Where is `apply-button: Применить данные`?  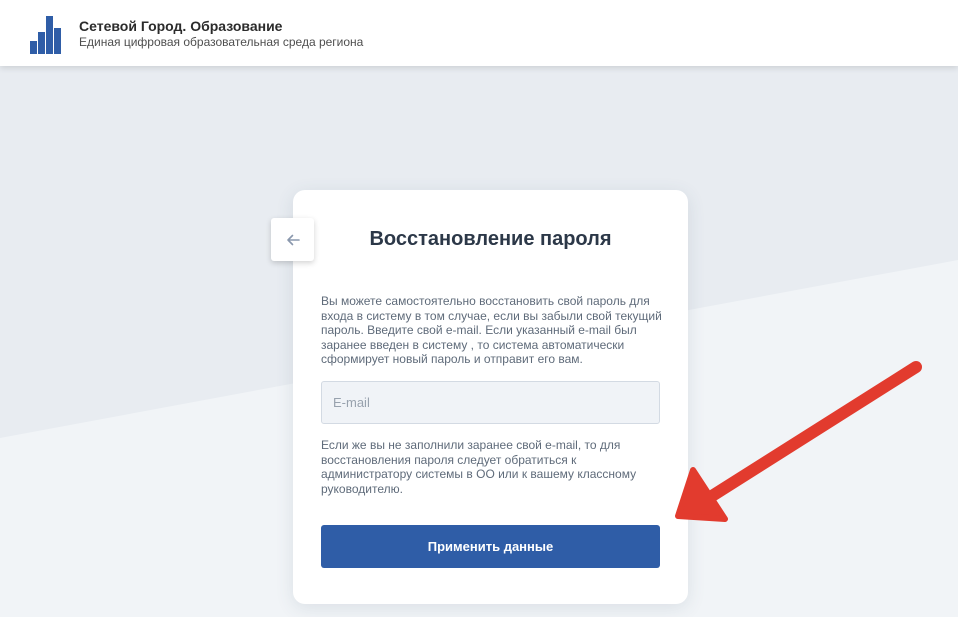 apply-button: Применить данные is located at coordinates (490, 546).